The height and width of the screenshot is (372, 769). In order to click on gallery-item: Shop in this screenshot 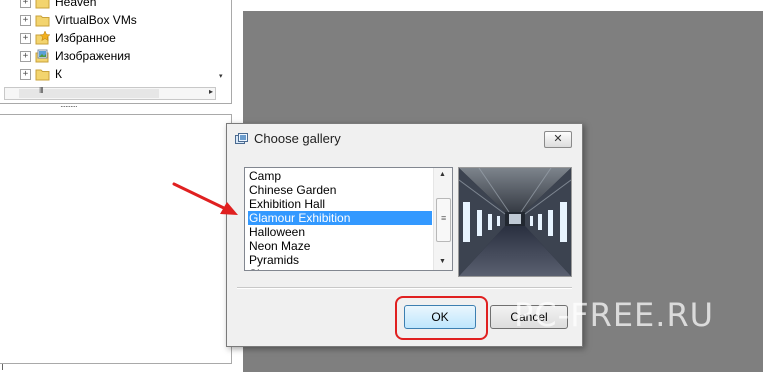, I will do `click(340, 268)`.